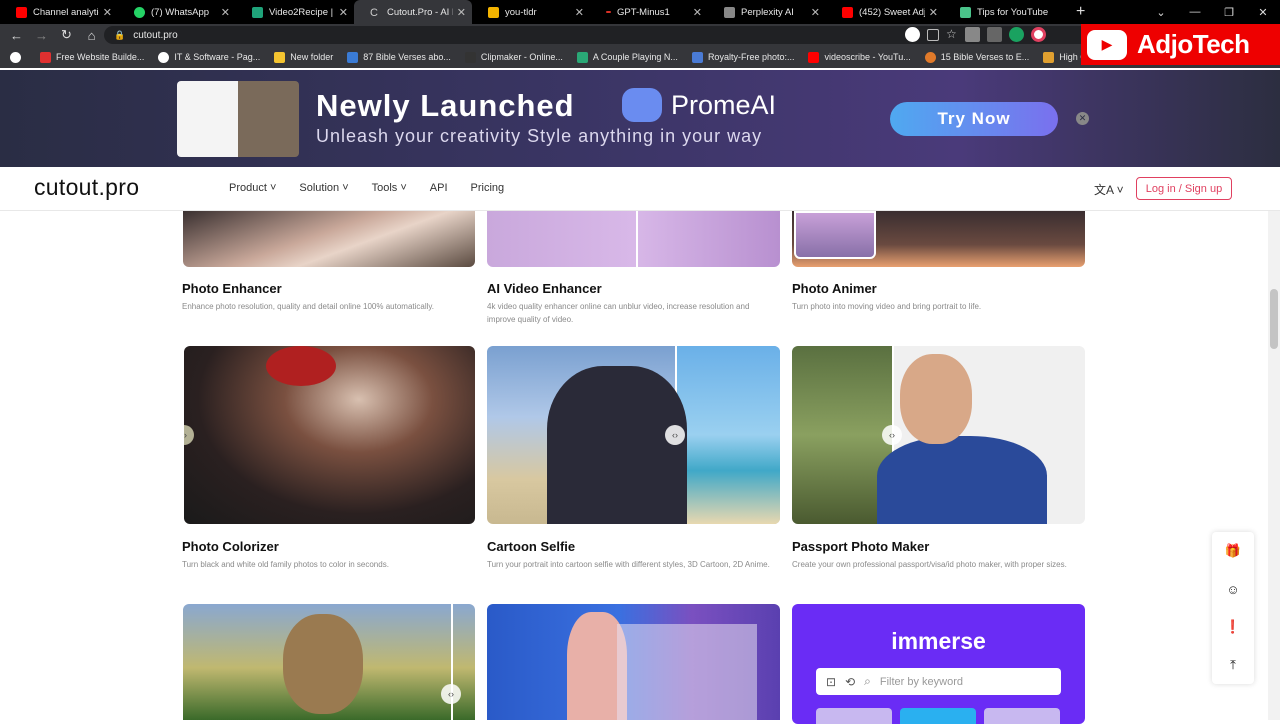 This screenshot has width=1280, height=724. Describe the element at coordinates (323, 188) in the screenshot. I see `menu-solution: Solution ˅` at that location.